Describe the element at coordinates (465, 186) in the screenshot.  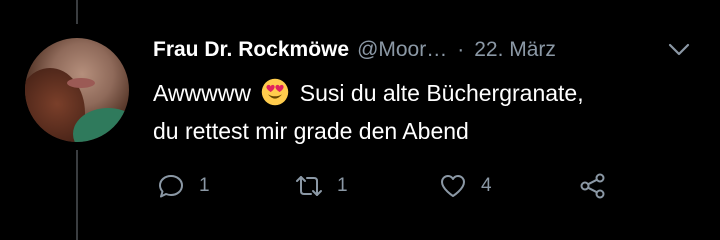
I see `like-button: 4` at that location.